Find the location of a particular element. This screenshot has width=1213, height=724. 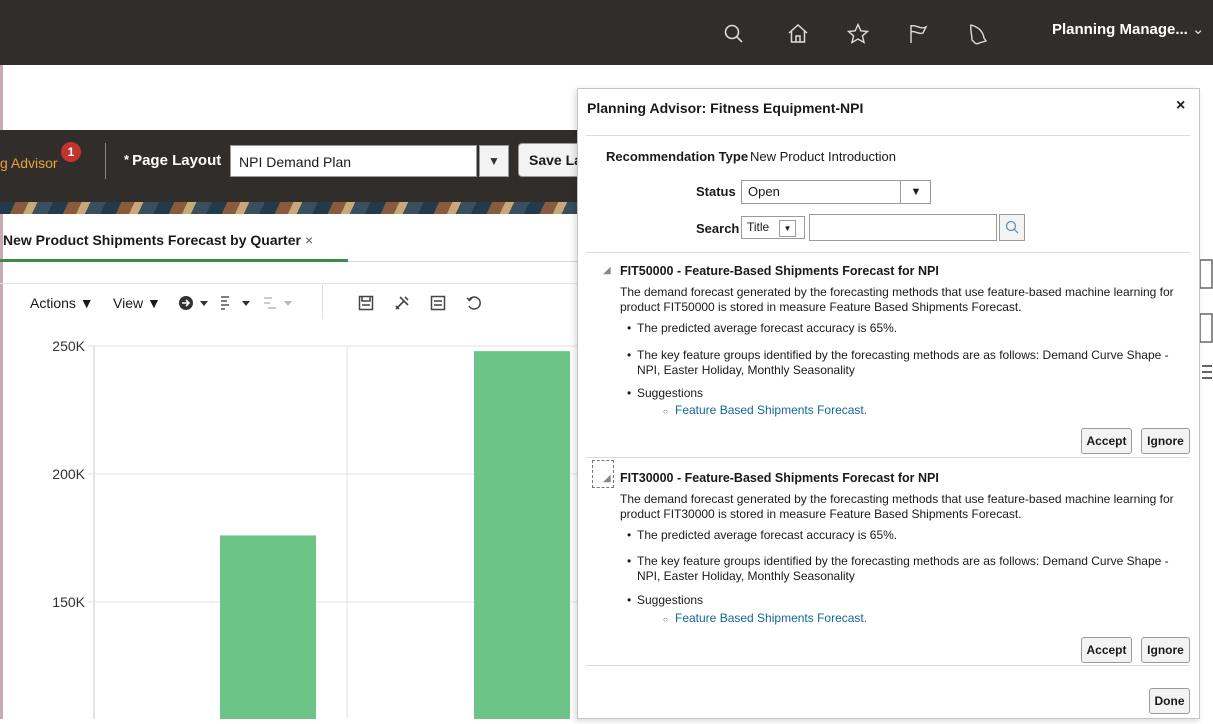

active-tab-indicator is located at coordinates (174, 260).